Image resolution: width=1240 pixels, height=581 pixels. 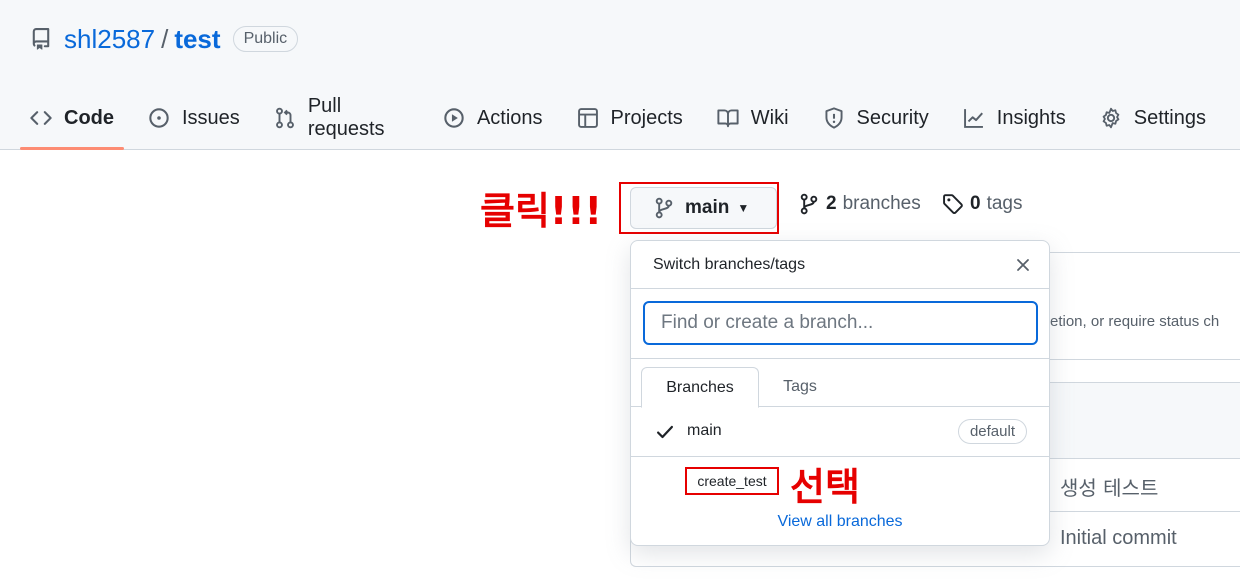 I want to click on tags-label: tags, so click(x=1004, y=203).